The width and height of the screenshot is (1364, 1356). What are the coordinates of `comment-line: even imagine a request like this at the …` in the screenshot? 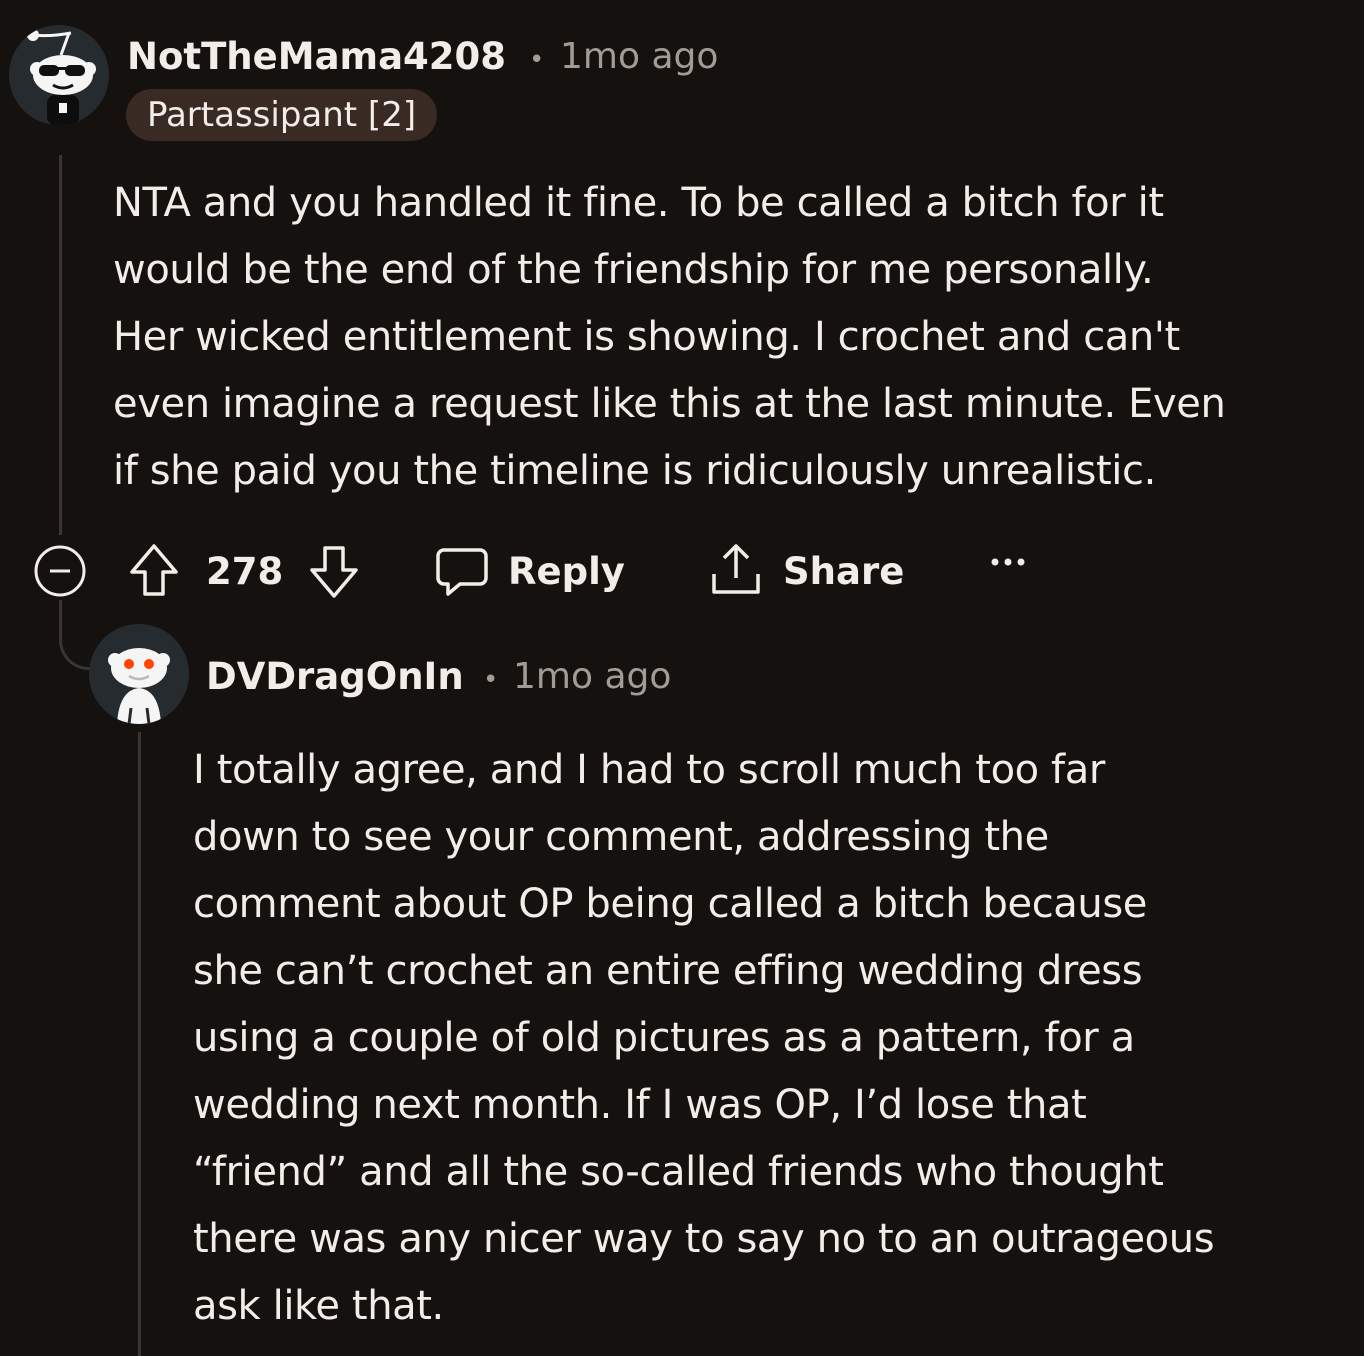 It's located at (669, 404).